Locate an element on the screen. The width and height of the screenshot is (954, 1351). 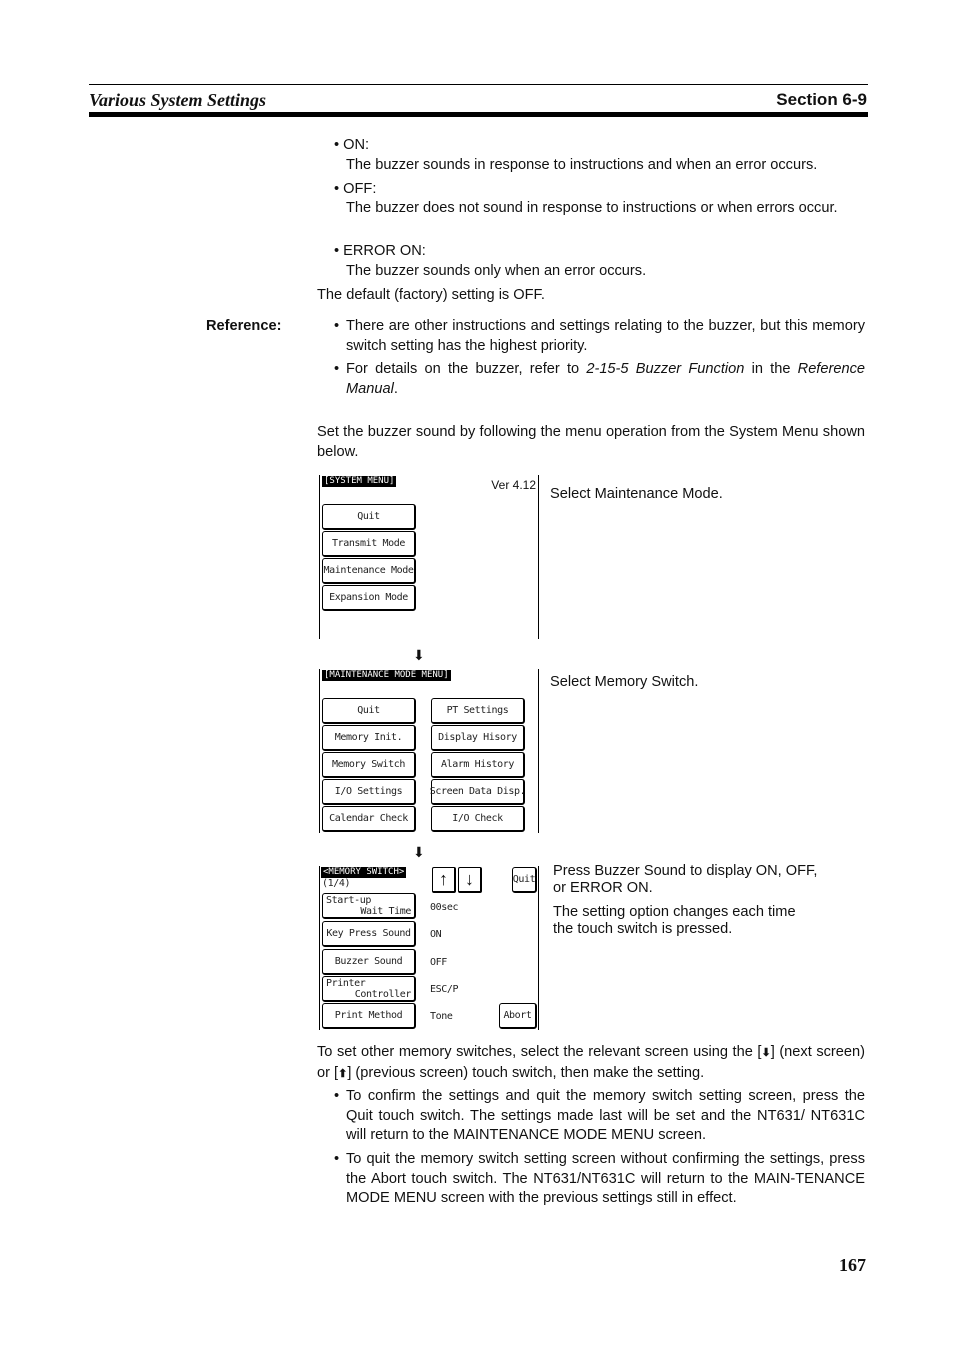
memory-init-button: Memory Init. is located at coordinates (369, 738).